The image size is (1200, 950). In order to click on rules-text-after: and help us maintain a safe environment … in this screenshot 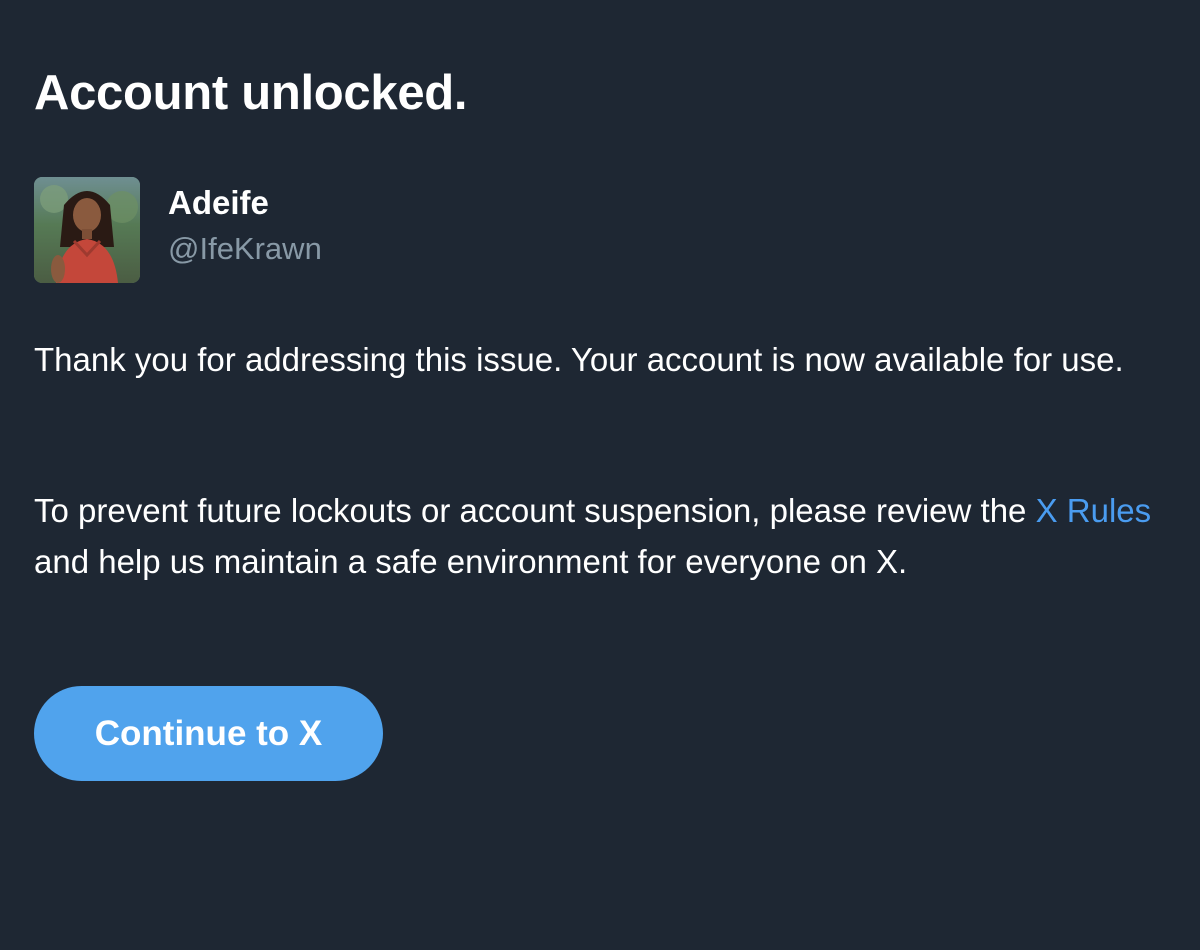, I will do `click(471, 561)`.